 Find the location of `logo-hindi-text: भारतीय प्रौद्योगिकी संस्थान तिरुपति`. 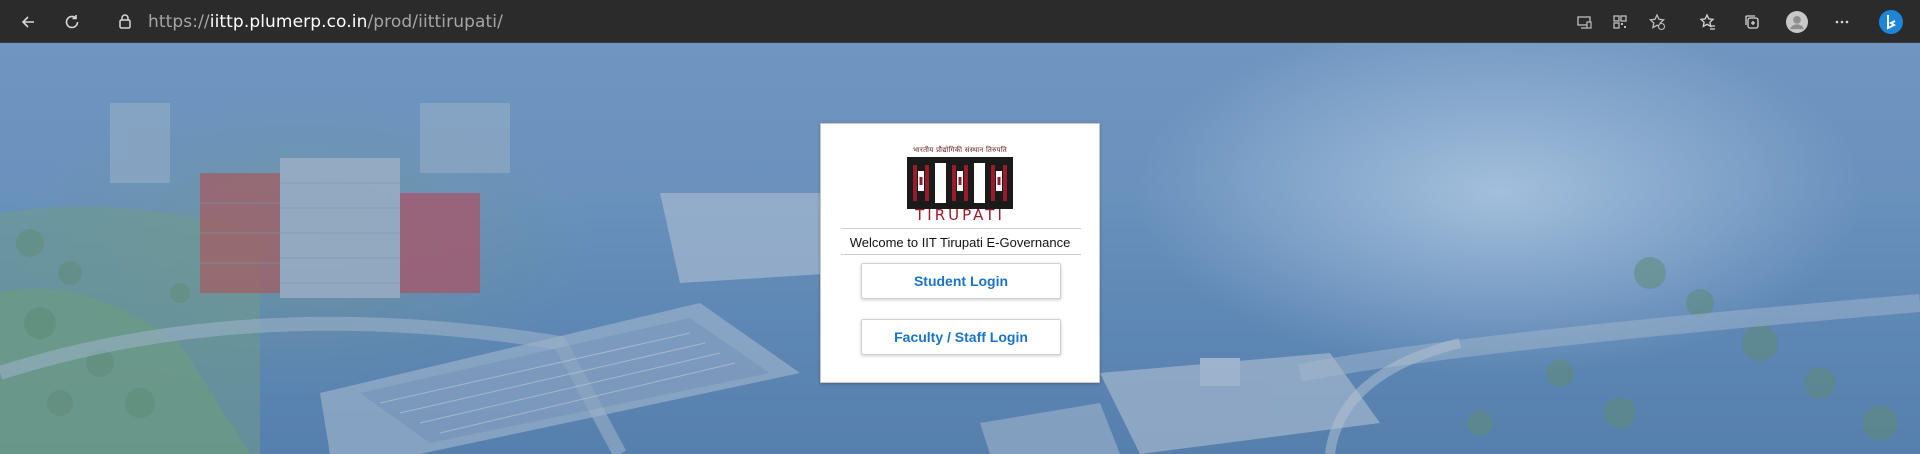

logo-hindi-text: भारतीय प्रौद्योगिकी संस्थान तिरुपति is located at coordinates (960, 150).